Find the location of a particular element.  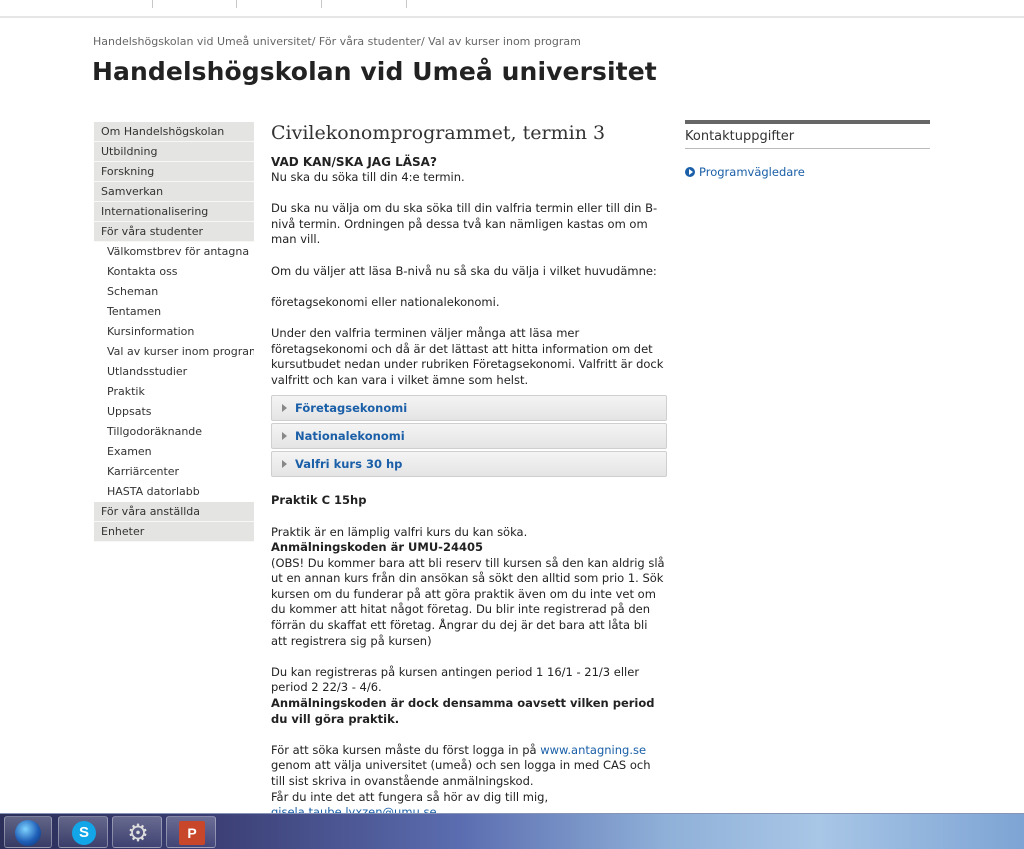

sidebar-item-for-vara-studenter: För våra studenter is located at coordinates (174, 232).